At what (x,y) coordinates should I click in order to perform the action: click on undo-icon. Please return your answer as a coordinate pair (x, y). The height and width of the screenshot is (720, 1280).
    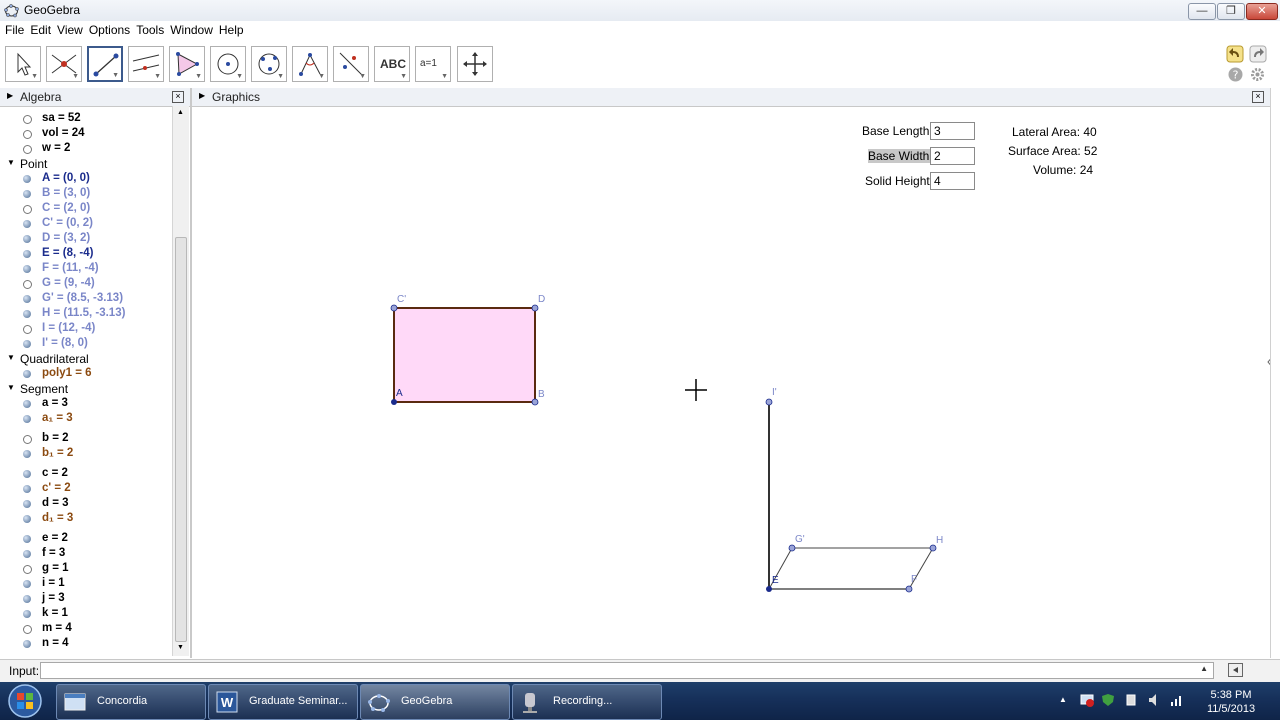
    Looking at the image, I should click on (1235, 54).